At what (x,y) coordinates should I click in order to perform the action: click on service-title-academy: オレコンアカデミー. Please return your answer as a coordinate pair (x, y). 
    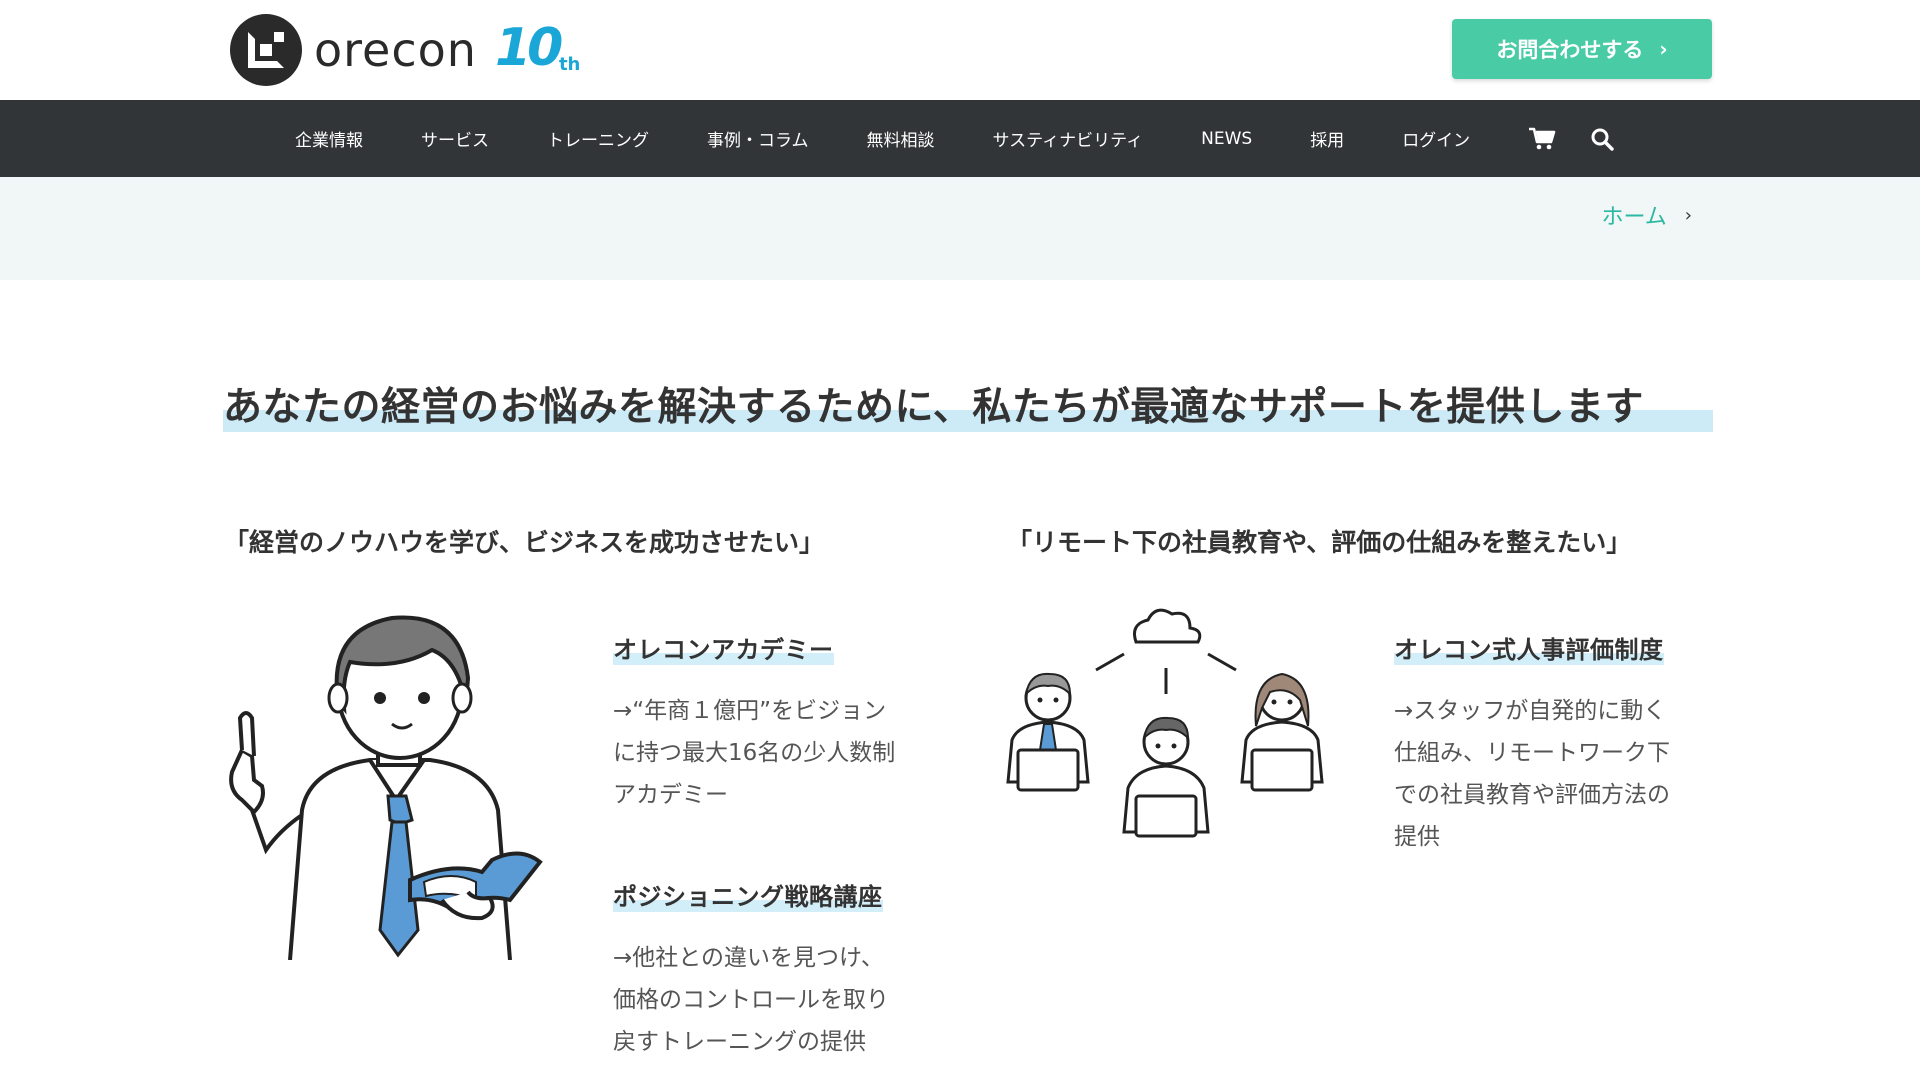
    Looking at the image, I should click on (723, 647).